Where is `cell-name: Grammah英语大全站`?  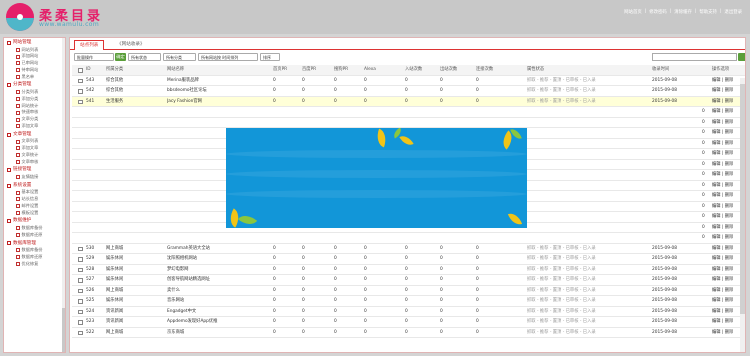
cell-name: Grammah英语大全站 is located at coordinates (217, 249).